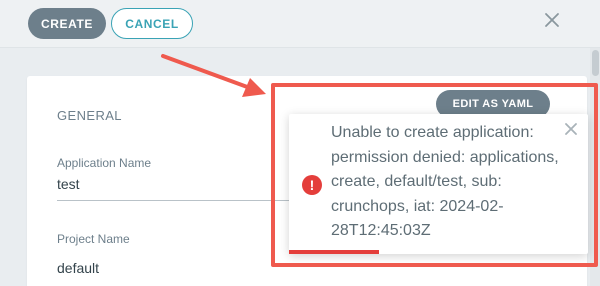 The height and width of the screenshot is (286, 600). Describe the element at coordinates (78, 268) in the screenshot. I see `project-name-input: default` at that location.